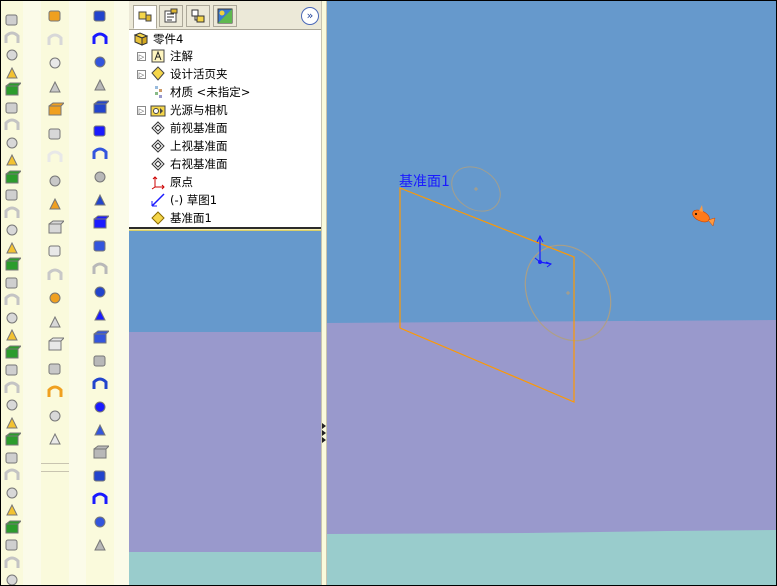  Describe the element at coordinates (171, 16) in the screenshot. I see `tab-propertymanager` at that location.